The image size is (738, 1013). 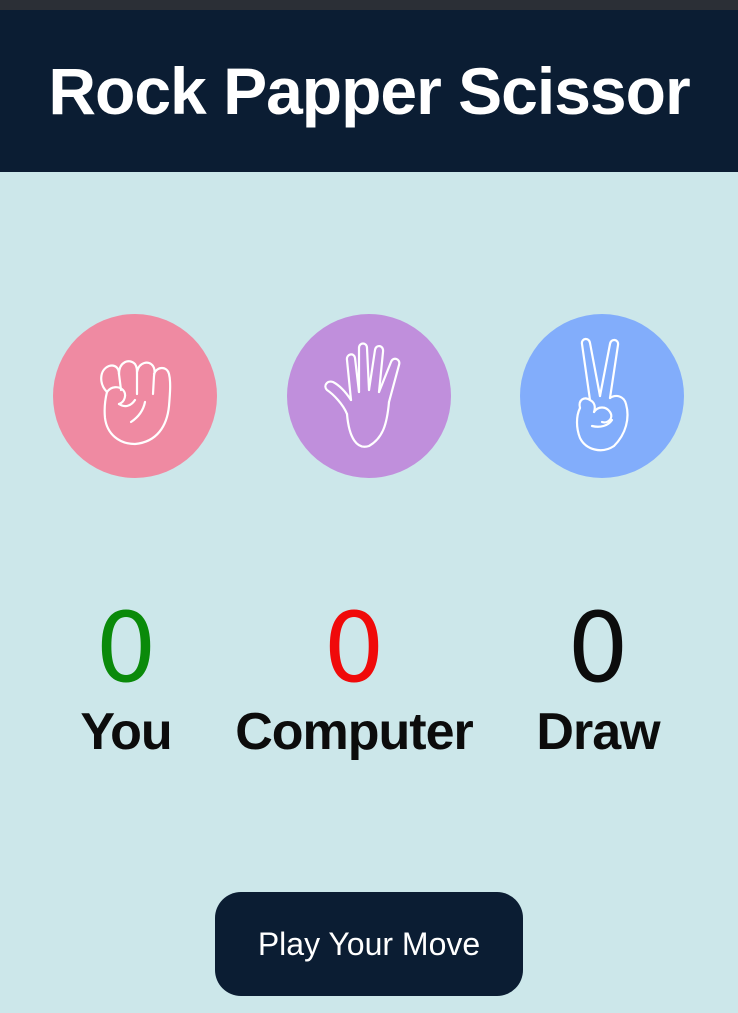 I want to click on status-bar, so click(x=369, y=5).